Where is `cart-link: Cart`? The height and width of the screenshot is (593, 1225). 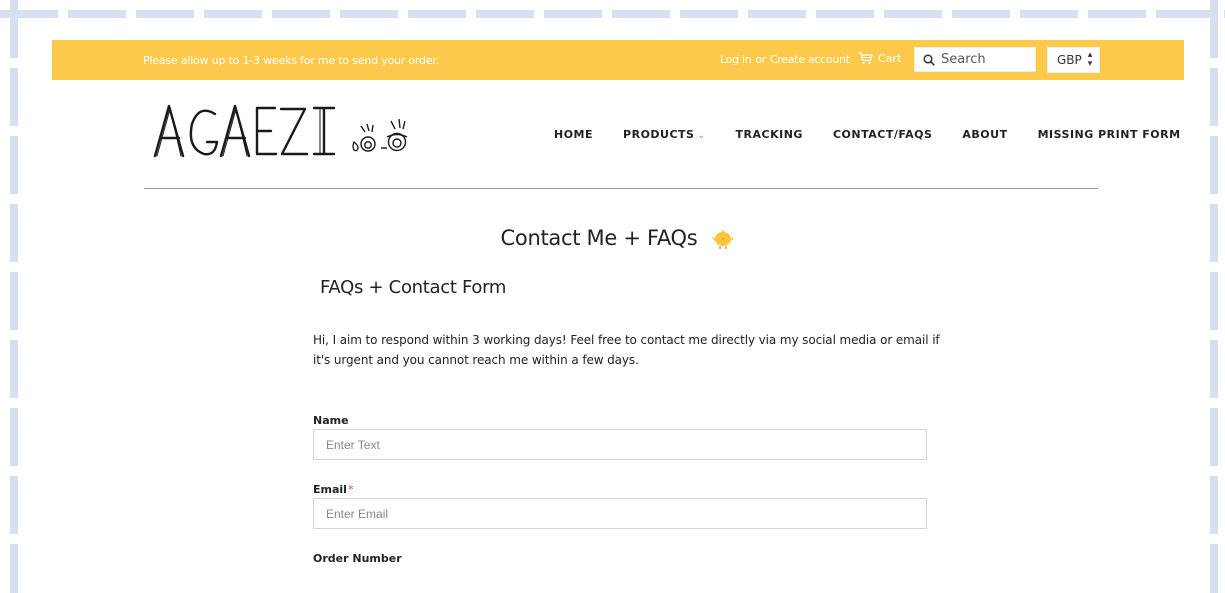 cart-link: Cart is located at coordinates (879, 58).